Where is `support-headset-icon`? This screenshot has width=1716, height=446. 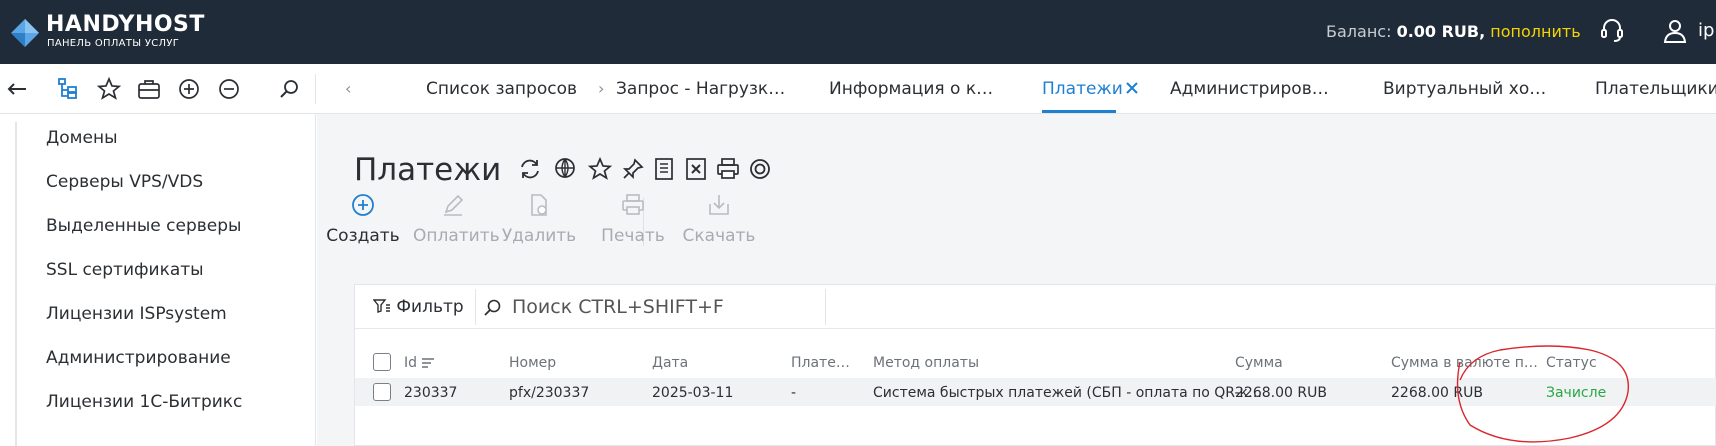 support-headset-icon is located at coordinates (1612, 31).